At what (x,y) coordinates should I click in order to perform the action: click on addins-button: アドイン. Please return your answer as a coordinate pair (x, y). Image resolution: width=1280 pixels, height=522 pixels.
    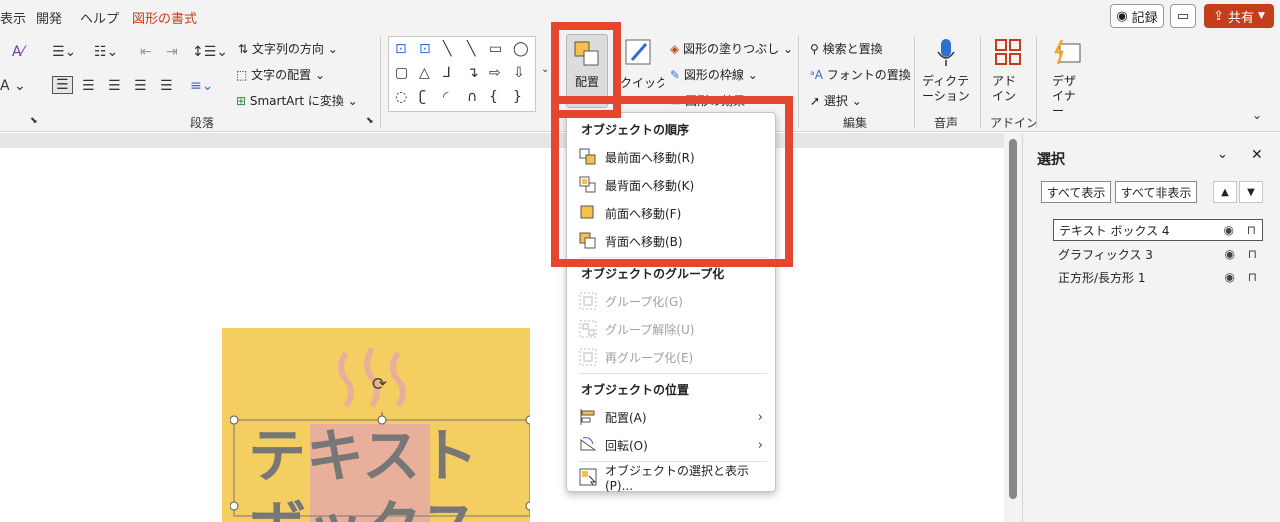
    Looking at the image, I should click on (1008, 71).